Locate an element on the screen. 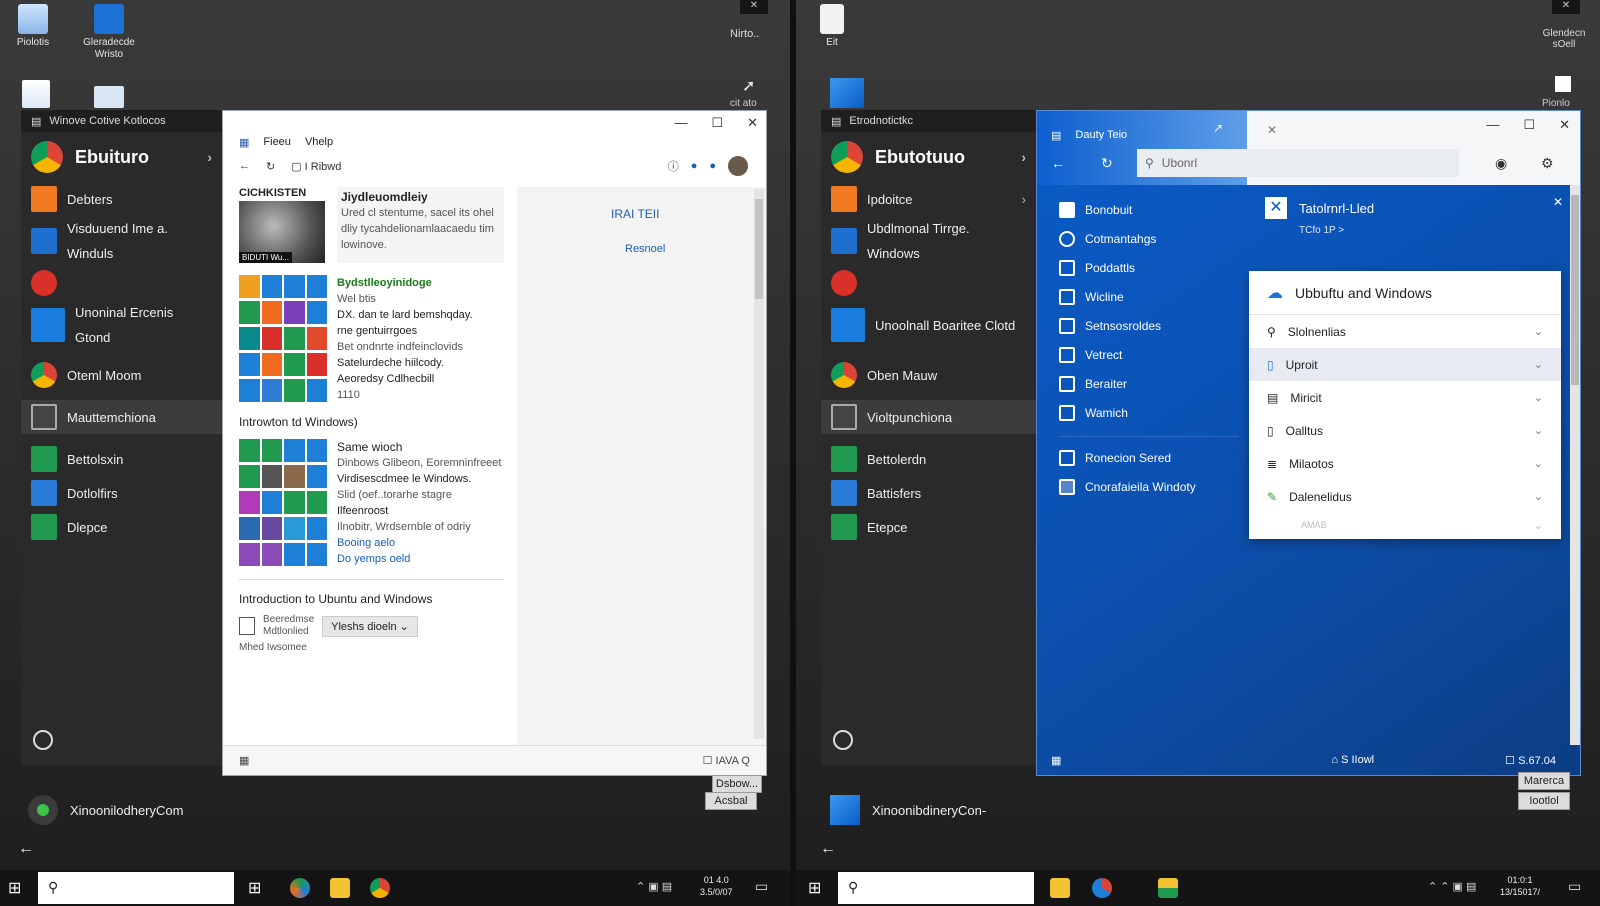 This screenshot has height=906, width=1600. nav-item: Bonobuit is located at coordinates (1149, 209).